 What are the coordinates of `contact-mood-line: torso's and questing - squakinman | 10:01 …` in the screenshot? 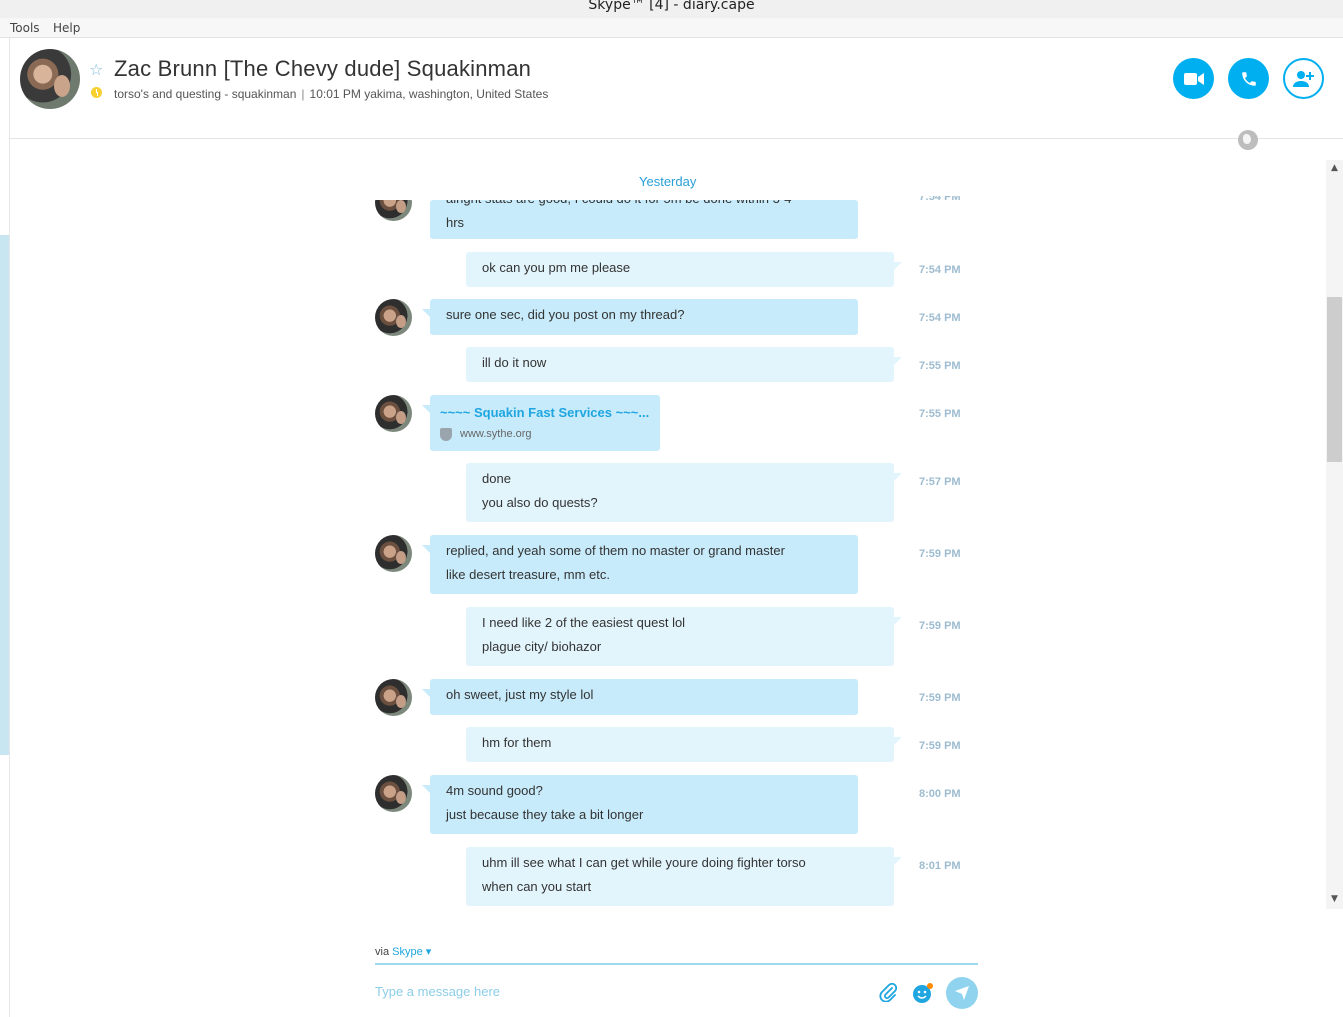 It's located at (331, 94).